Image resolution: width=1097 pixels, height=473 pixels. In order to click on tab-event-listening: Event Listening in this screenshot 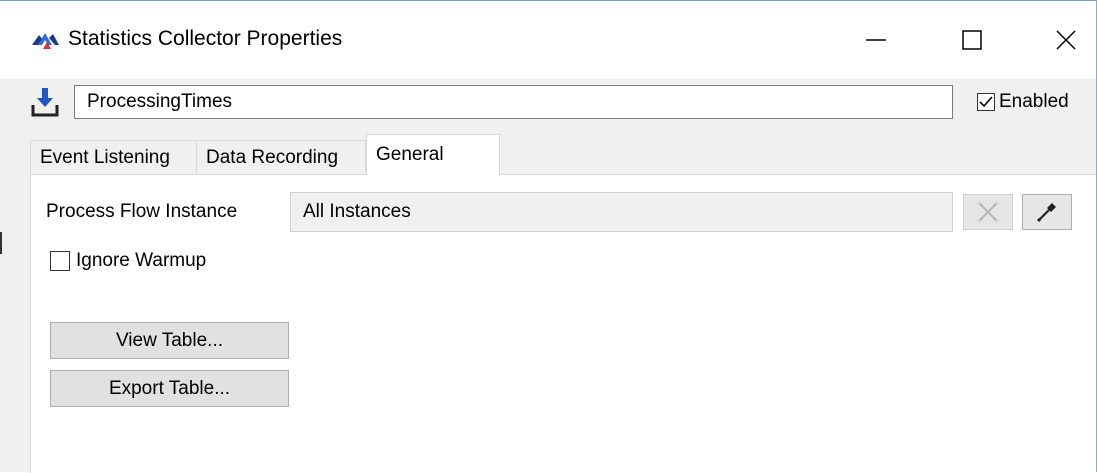, I will do `click(113, 157)`.